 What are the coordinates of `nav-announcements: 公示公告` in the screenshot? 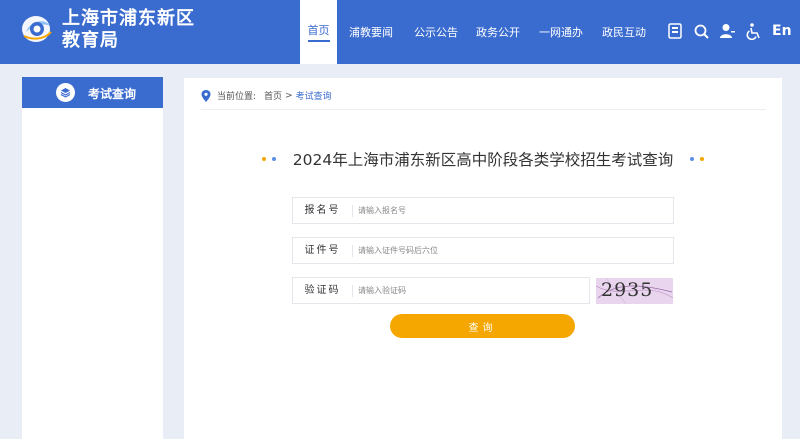 It's located at (436, 32).